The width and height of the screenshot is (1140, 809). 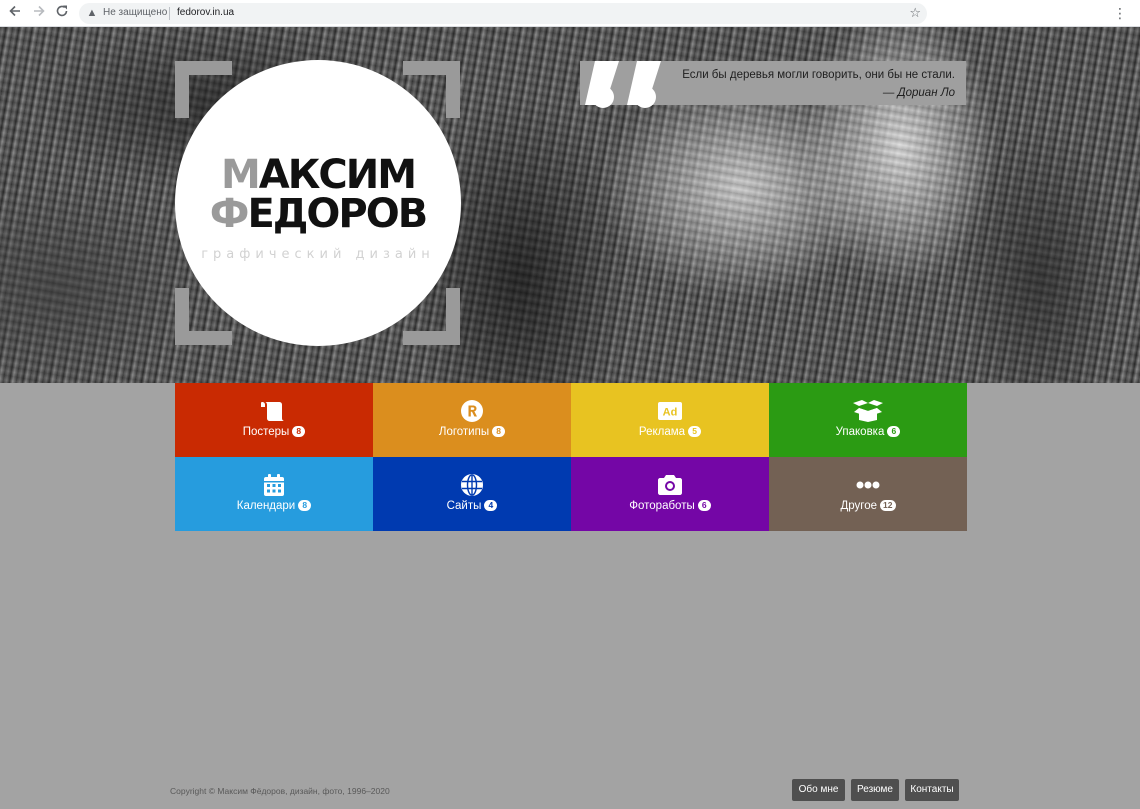 What do you see at coordinates (623, 84) in the screenshot?
I see `quote-marks-icon` at bounding box center [623, 84].